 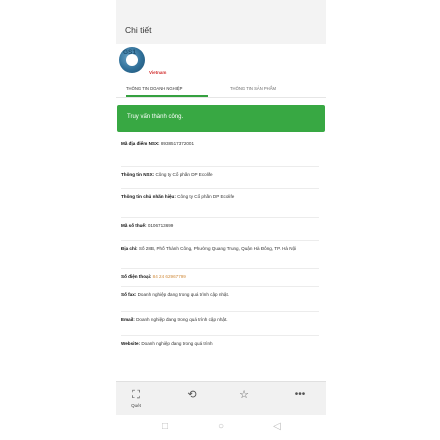 What do you see at coordinates (134, 225) in the screenshot?
I see `detail-label: Mã số thuế:` at bounding box center [134, 225].